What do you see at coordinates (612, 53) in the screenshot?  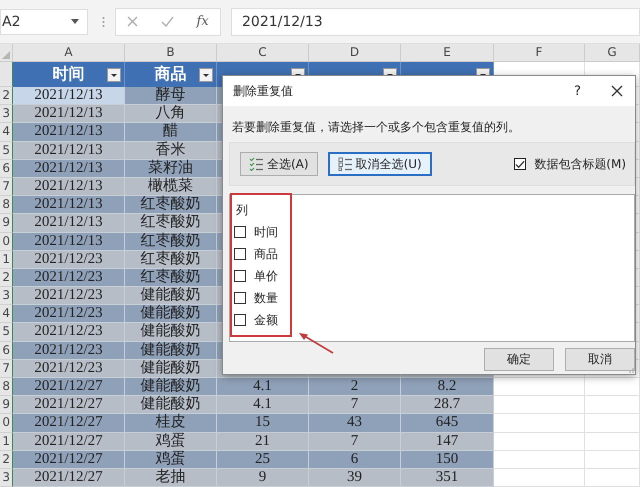 I see `column-header: G` at bounding box center [612, 53].